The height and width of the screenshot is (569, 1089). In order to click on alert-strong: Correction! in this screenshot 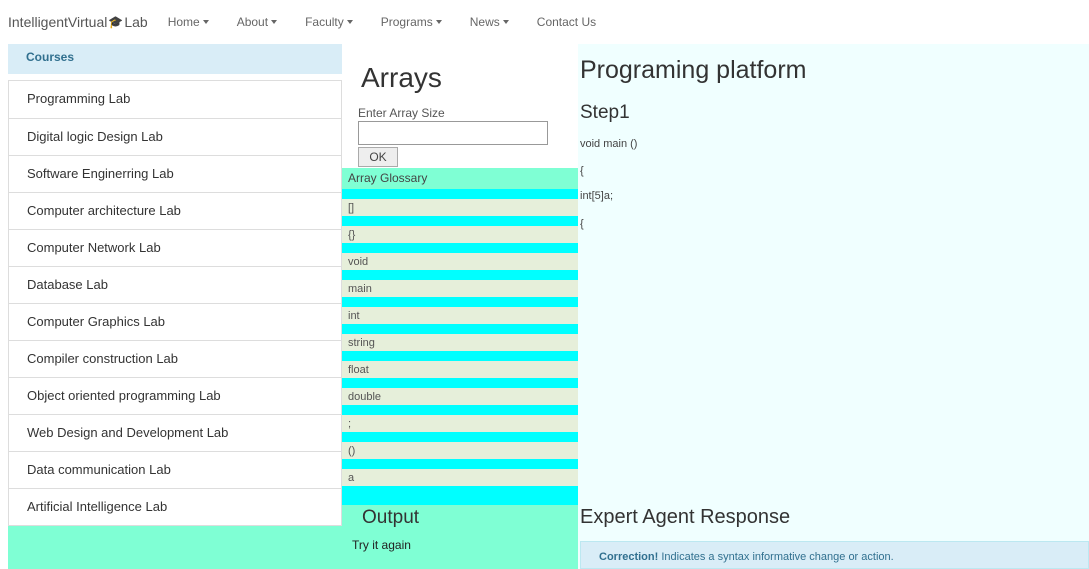, I will do `click(629, 557)`.